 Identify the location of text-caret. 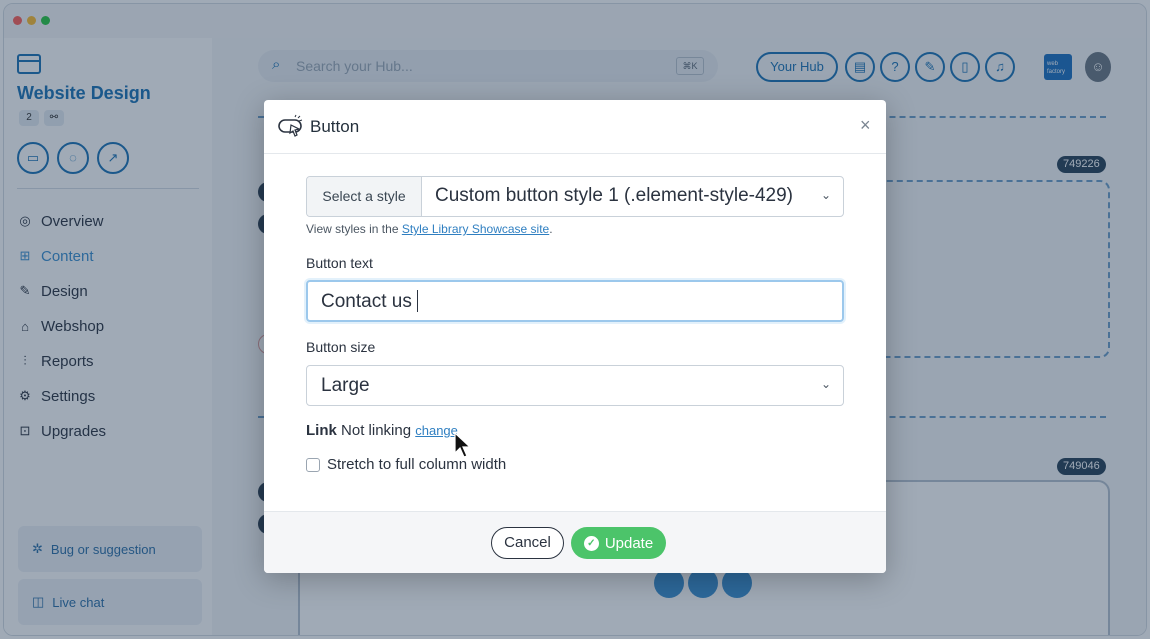
(417, 301).